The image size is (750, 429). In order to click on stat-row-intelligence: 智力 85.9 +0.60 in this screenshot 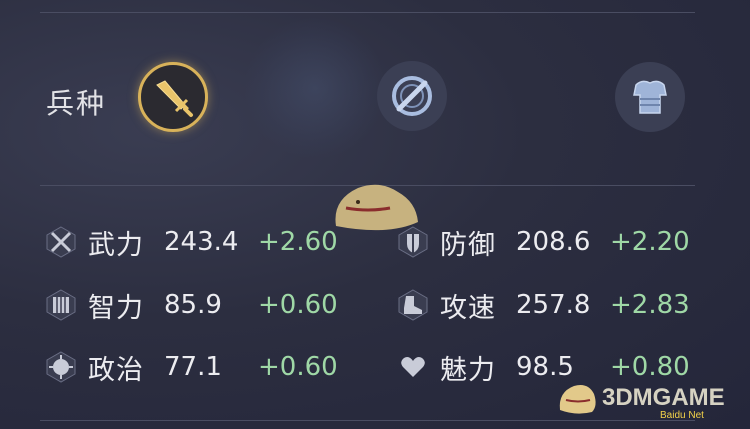, I will do `click(191, 305)`.